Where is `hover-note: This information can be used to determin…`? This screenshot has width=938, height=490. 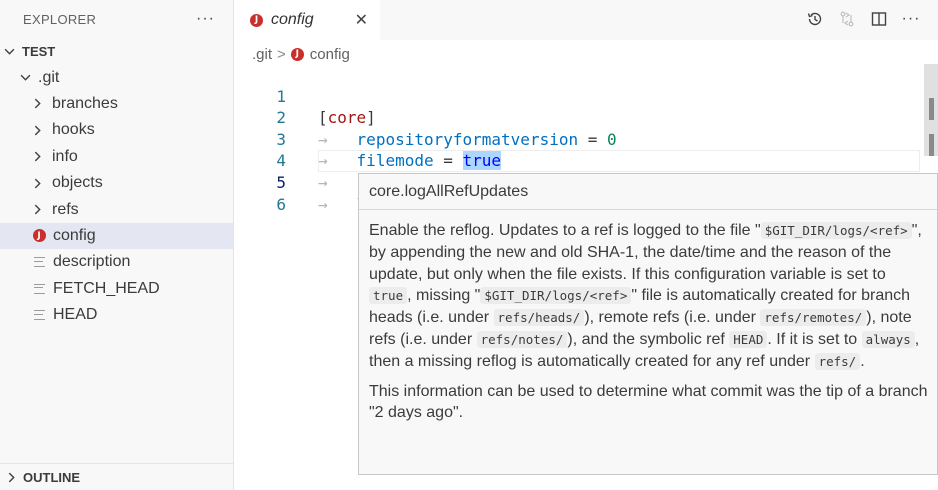
hover-note: This information can be used to determin… is located at coordinates (648, 402).